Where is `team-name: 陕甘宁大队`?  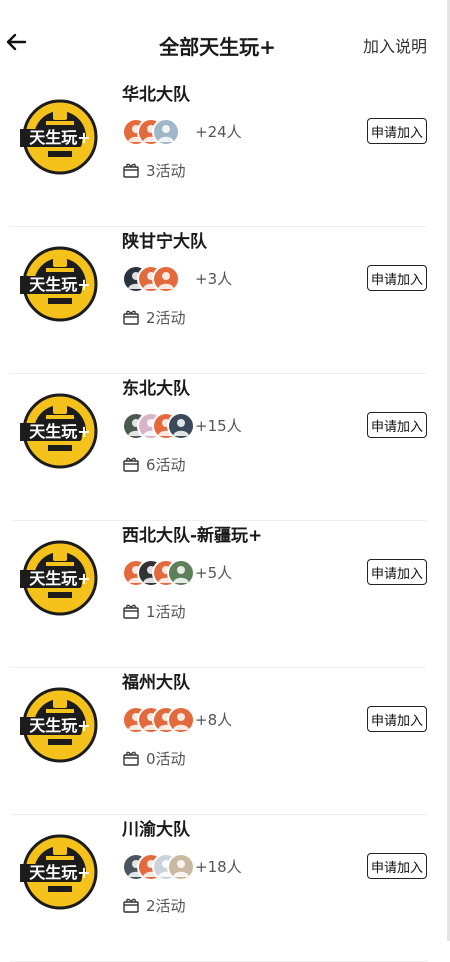
team-name: 陕甘宁大队 is located at coordinates (164, 242).